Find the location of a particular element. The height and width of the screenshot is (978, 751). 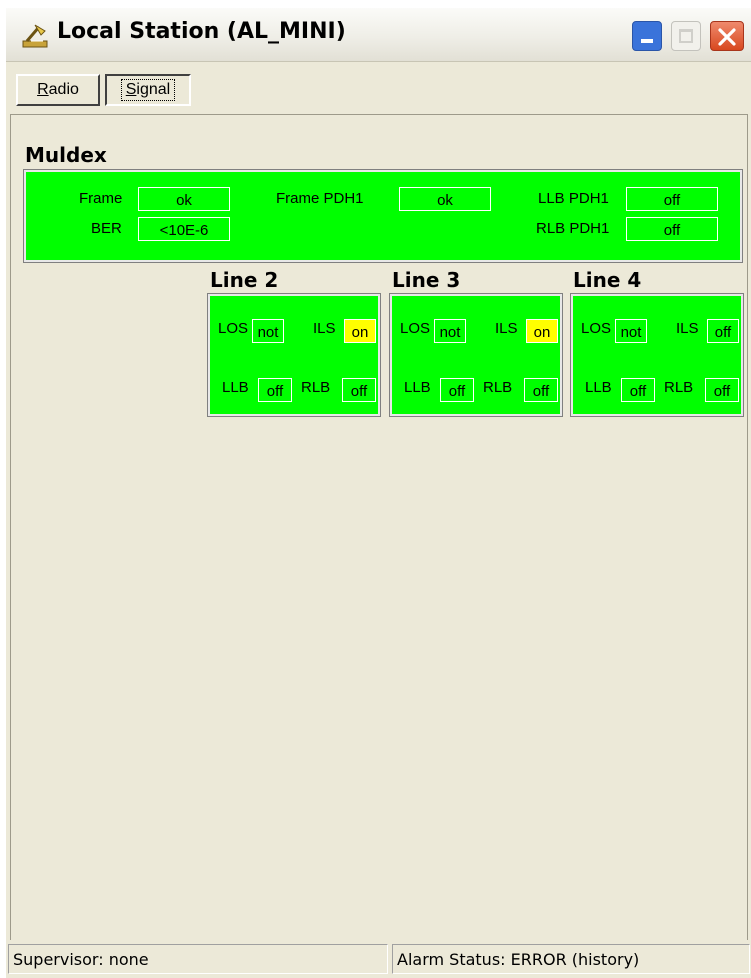

minimize-button is located at coordinates (647, 36).